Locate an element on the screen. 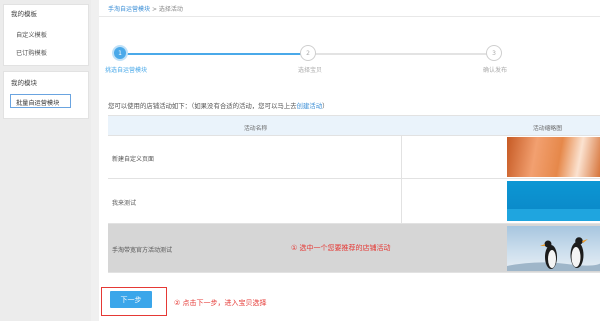 Image resolution: width=600 pixels, height=321 pixels. sidebar-section-modules: 我的模块 批量自运营模块 is located at coordinates (46, 95).